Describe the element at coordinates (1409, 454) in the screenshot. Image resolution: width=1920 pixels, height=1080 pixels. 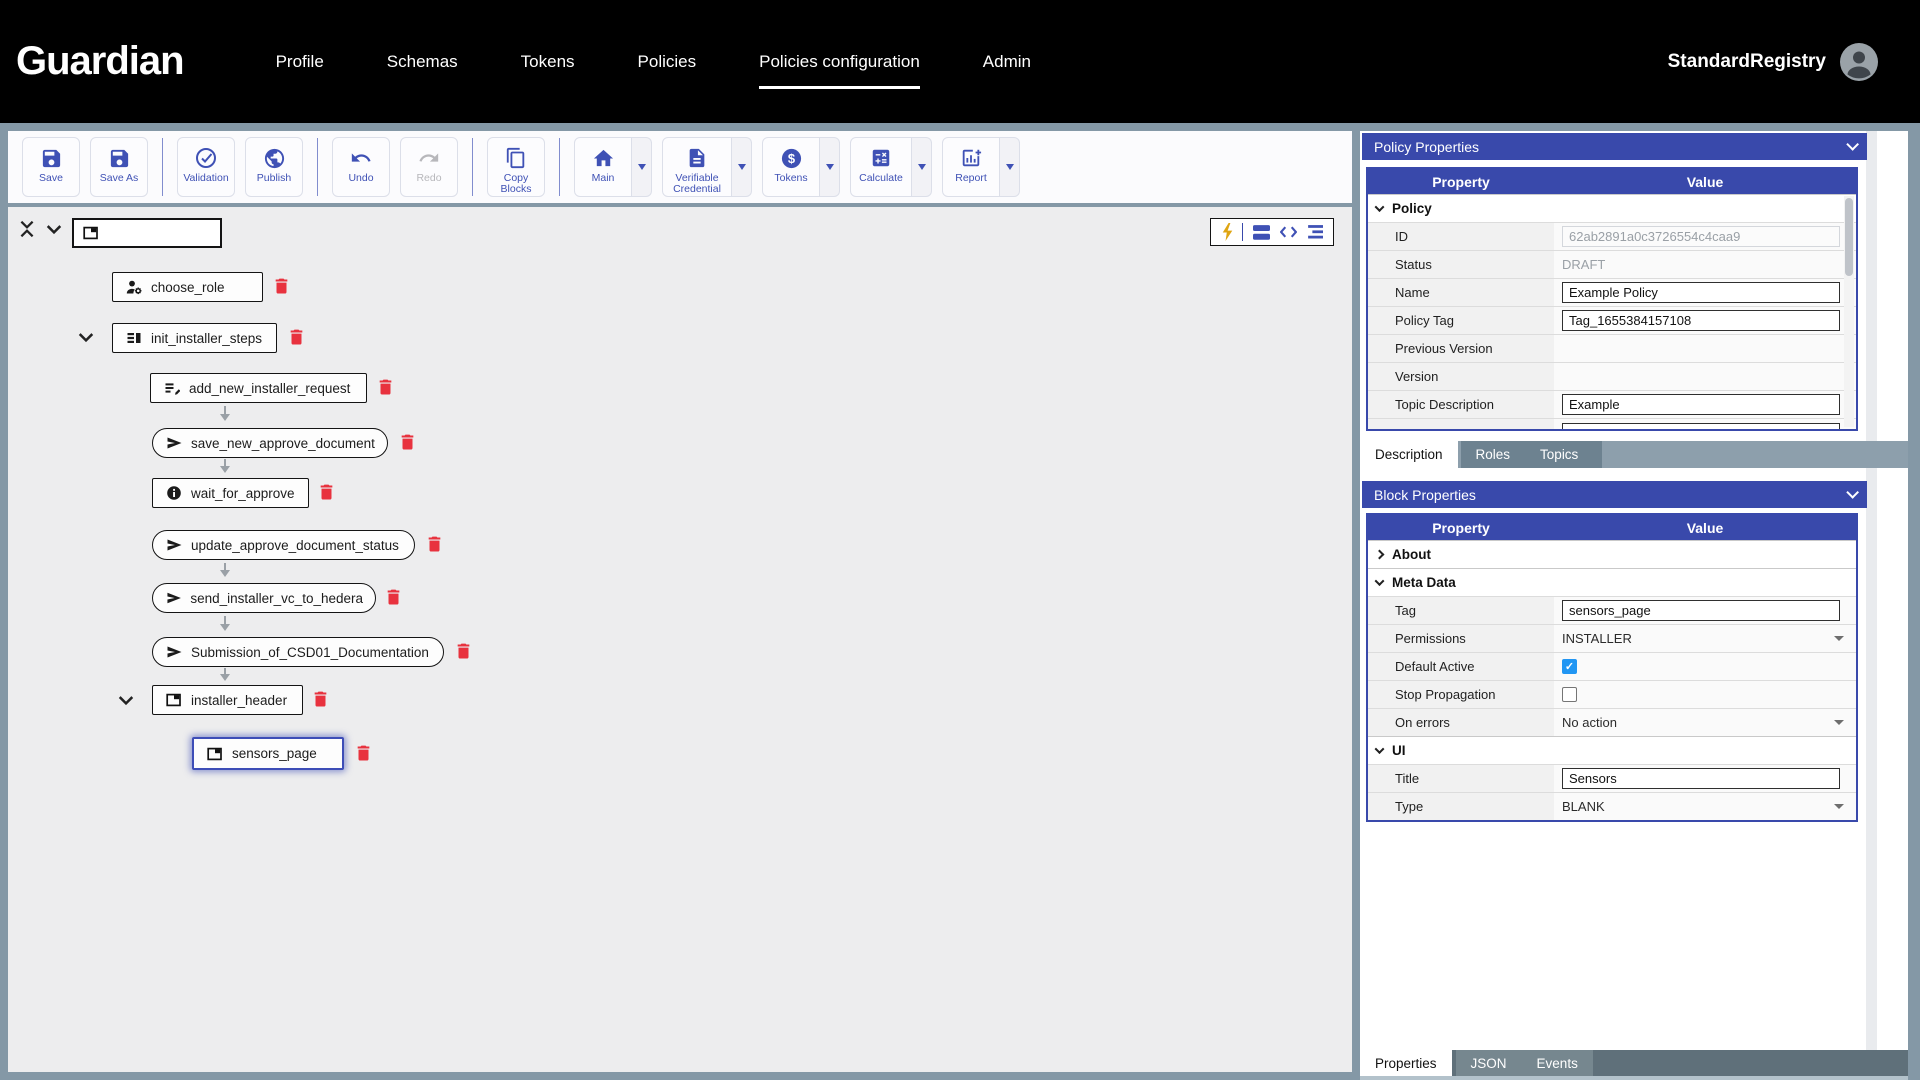
I see `tab-description: Description` at that location.